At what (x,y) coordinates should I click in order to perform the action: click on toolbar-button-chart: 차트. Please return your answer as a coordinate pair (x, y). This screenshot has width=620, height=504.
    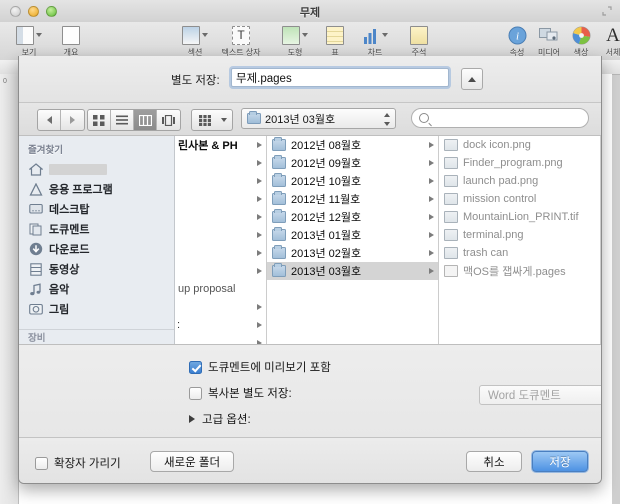
    Looking at the image, I should click on (375, 41).